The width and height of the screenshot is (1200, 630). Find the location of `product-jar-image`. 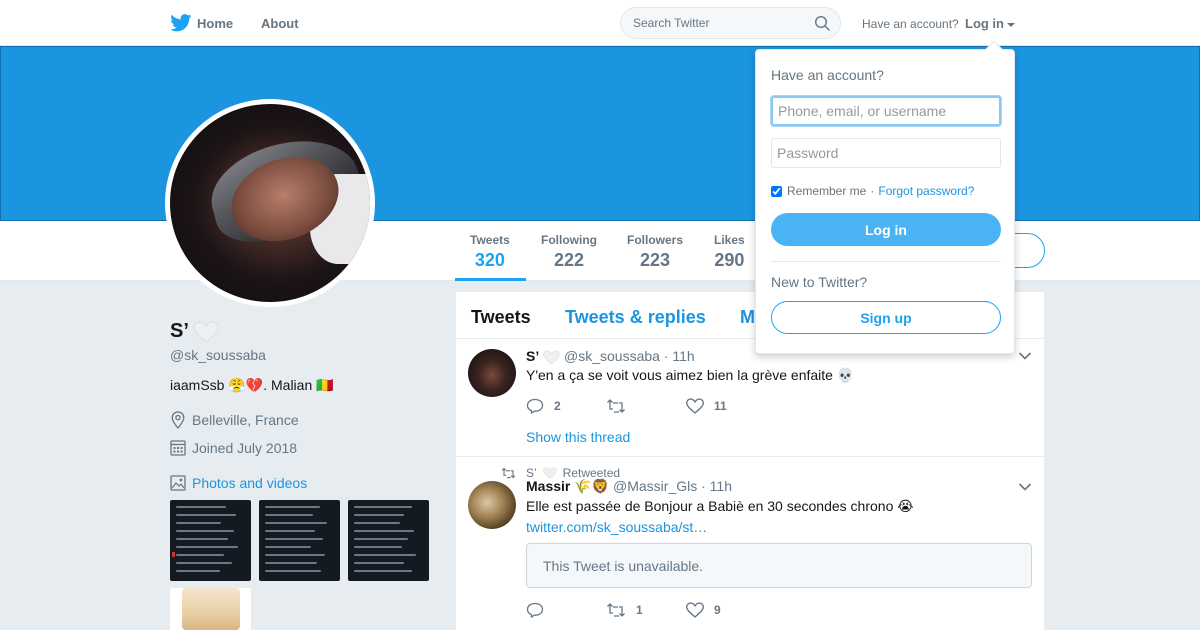

product-jar-image is located at coordinates (211, 609).